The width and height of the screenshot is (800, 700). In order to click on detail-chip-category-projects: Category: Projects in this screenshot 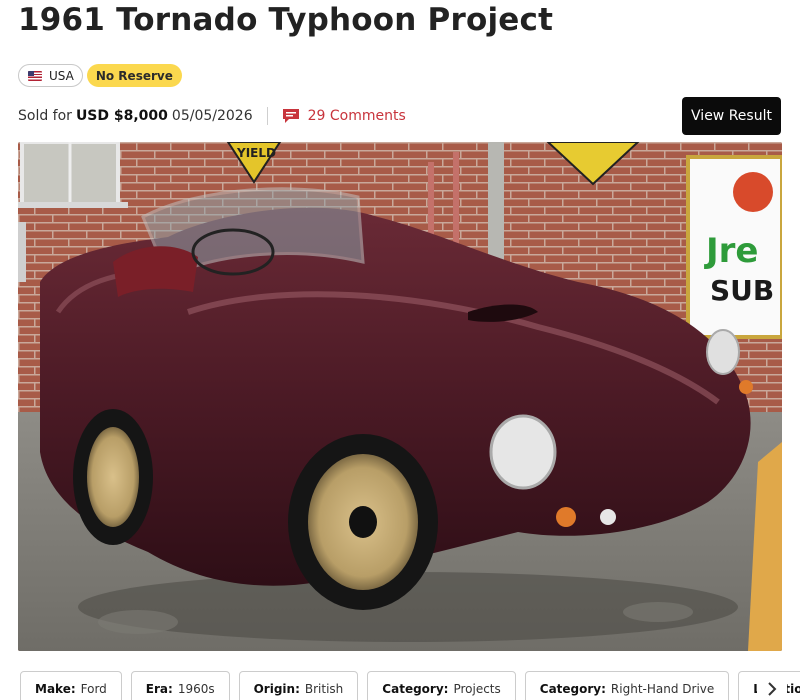, I will do `click(441, 685)`.